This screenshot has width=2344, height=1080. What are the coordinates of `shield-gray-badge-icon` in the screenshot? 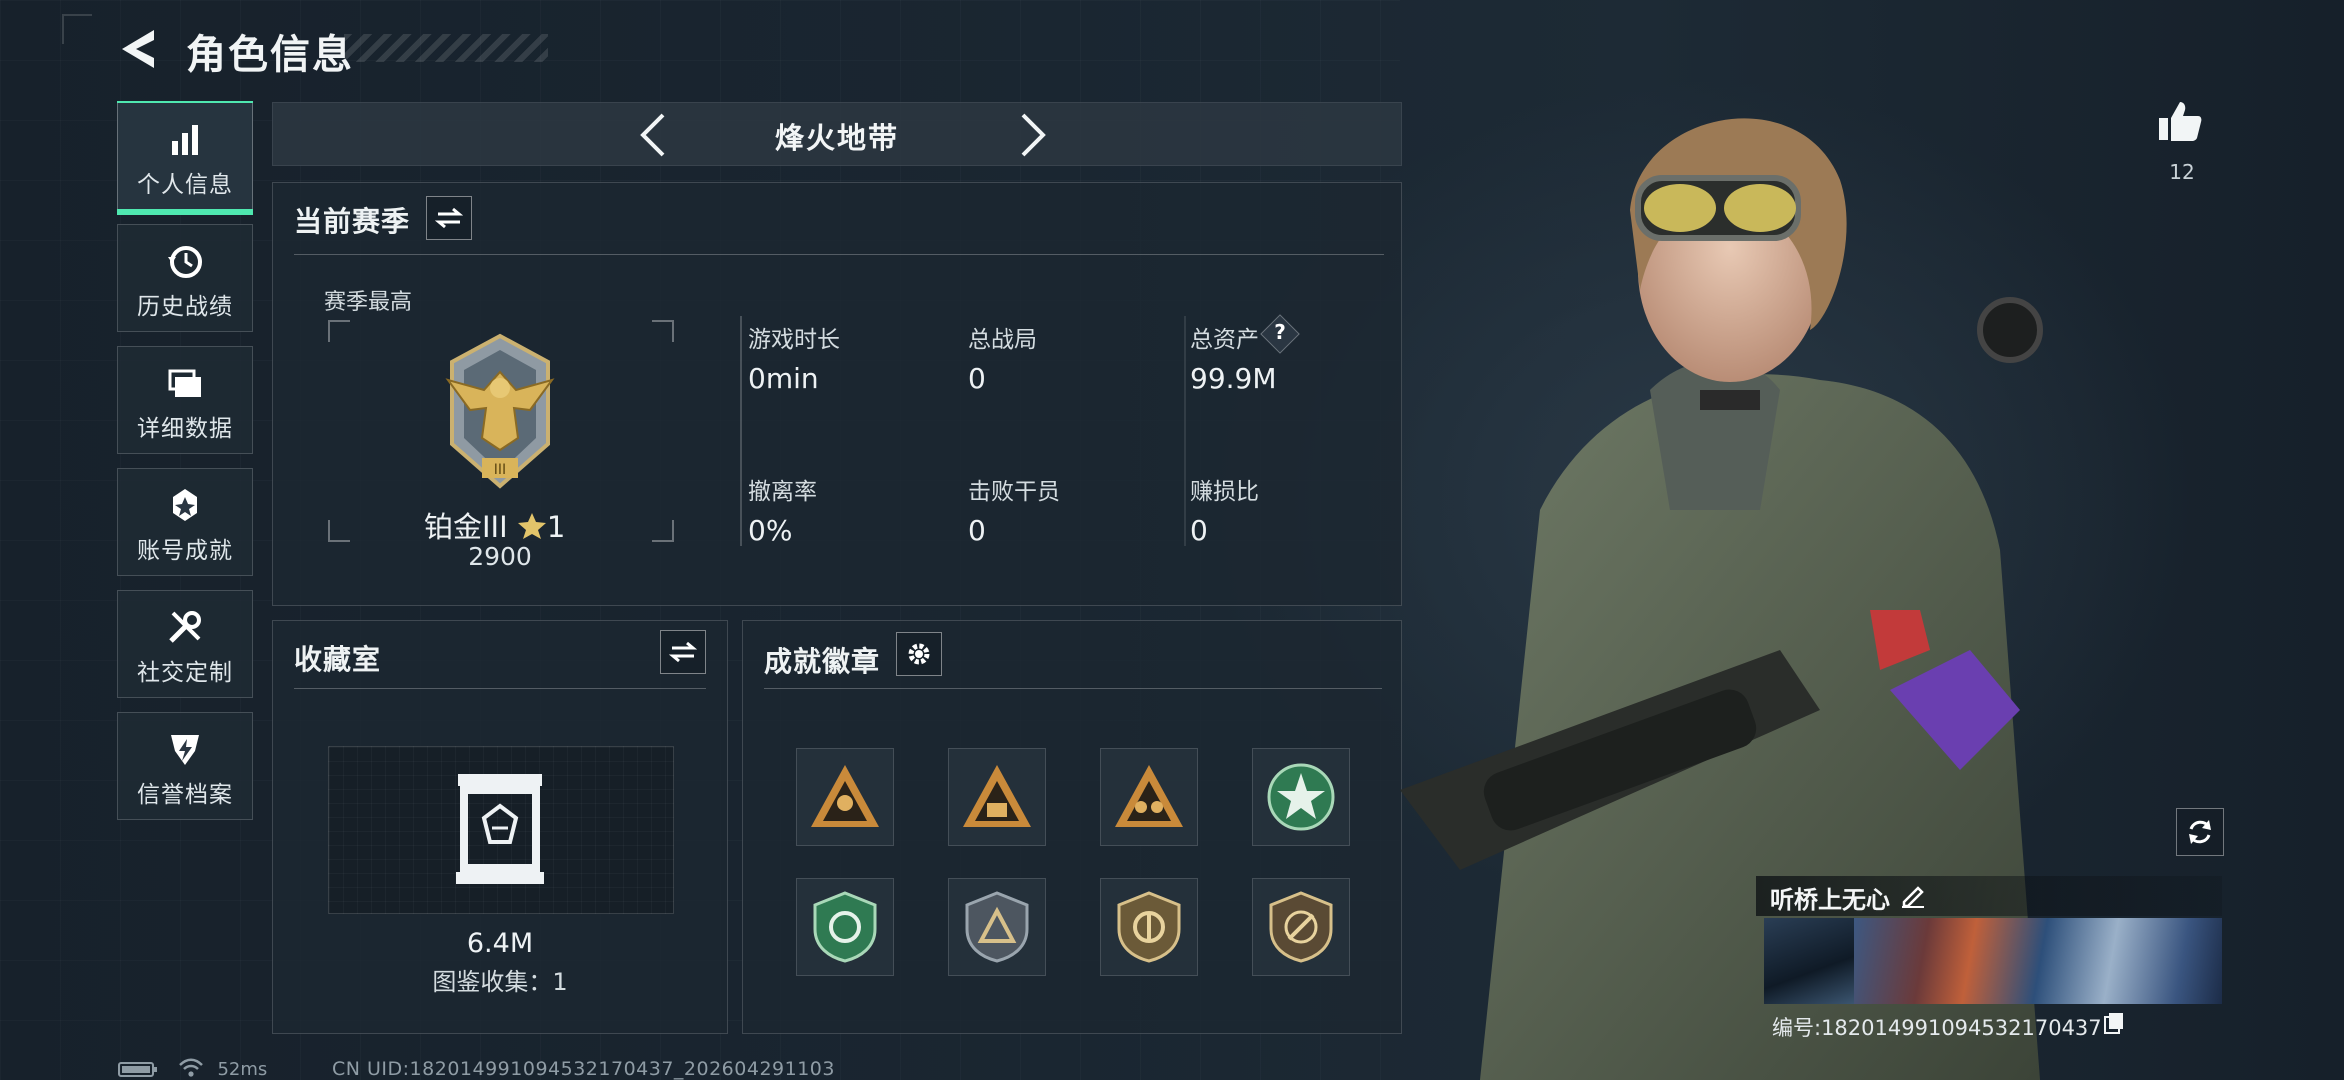 It's located at (997, 927).